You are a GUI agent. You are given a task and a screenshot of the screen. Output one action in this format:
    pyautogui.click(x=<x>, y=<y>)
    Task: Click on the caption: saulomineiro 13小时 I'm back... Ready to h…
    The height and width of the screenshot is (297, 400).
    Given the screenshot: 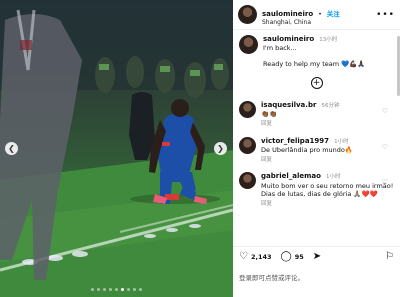 What is the action you would take?
    pyautogui.click(x=316, y=52)
    